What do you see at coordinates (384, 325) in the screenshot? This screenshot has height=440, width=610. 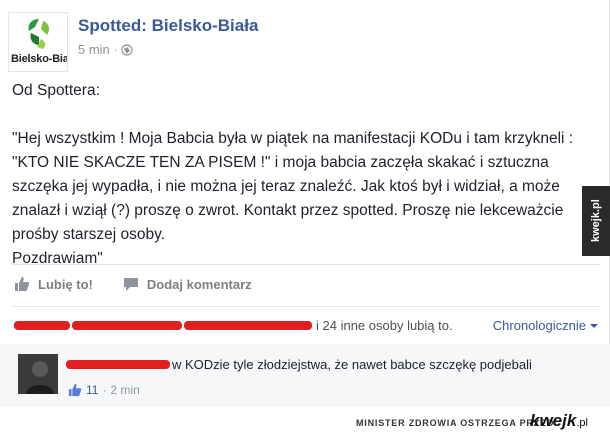 I see `likes-count-text: i 24 inne osoby lubią to.` at bounding box center [384, 325].